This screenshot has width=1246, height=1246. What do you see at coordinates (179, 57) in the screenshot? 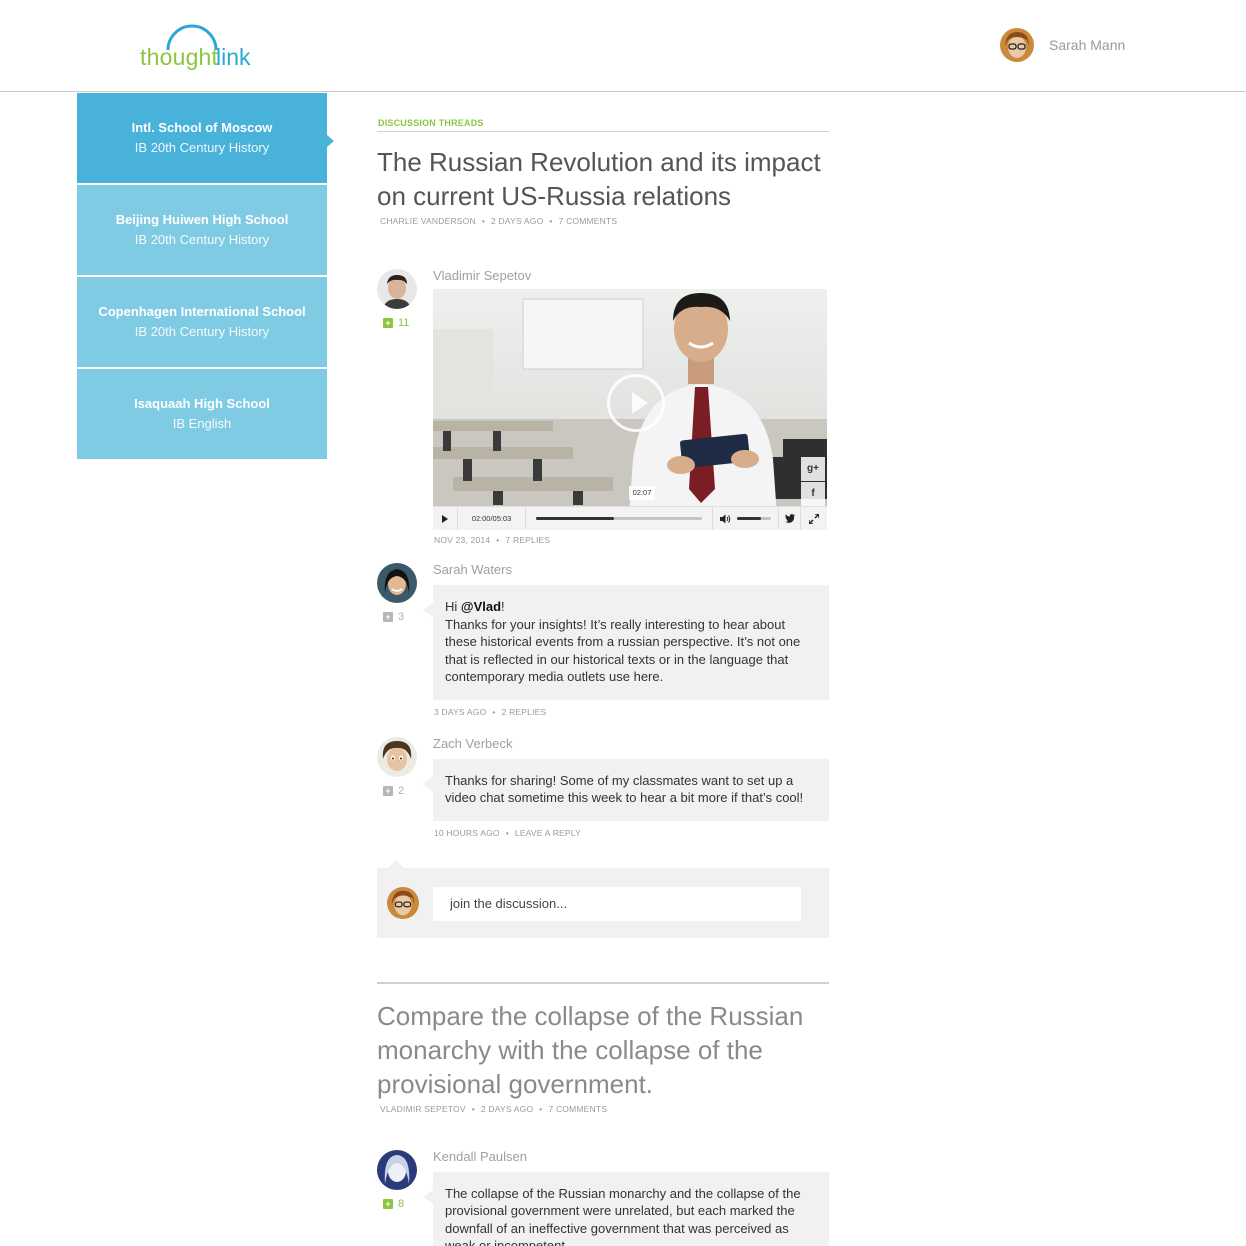
I see `logo-text-thought: thought` at bounding box center [179, 57].